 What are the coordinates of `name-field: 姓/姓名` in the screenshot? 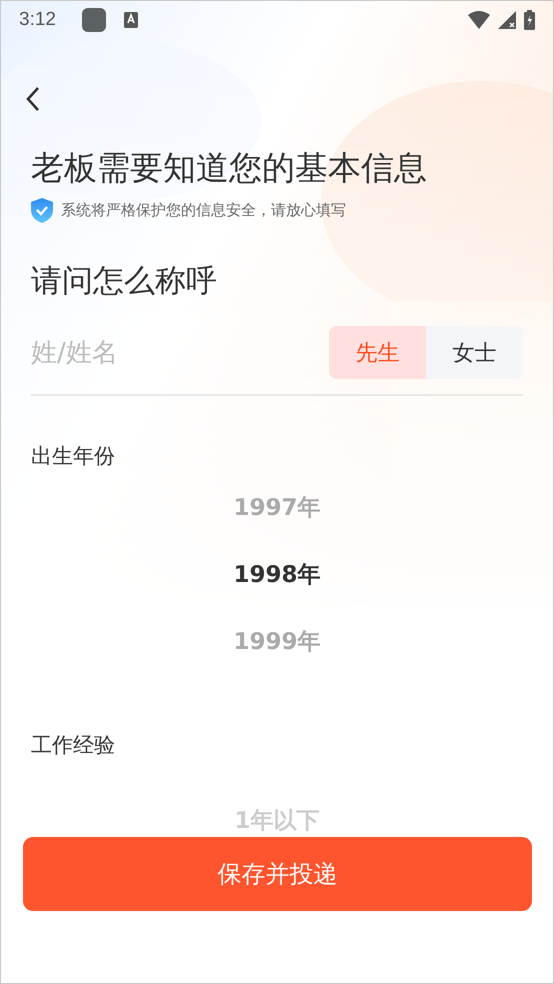 It's located at (141, 353).